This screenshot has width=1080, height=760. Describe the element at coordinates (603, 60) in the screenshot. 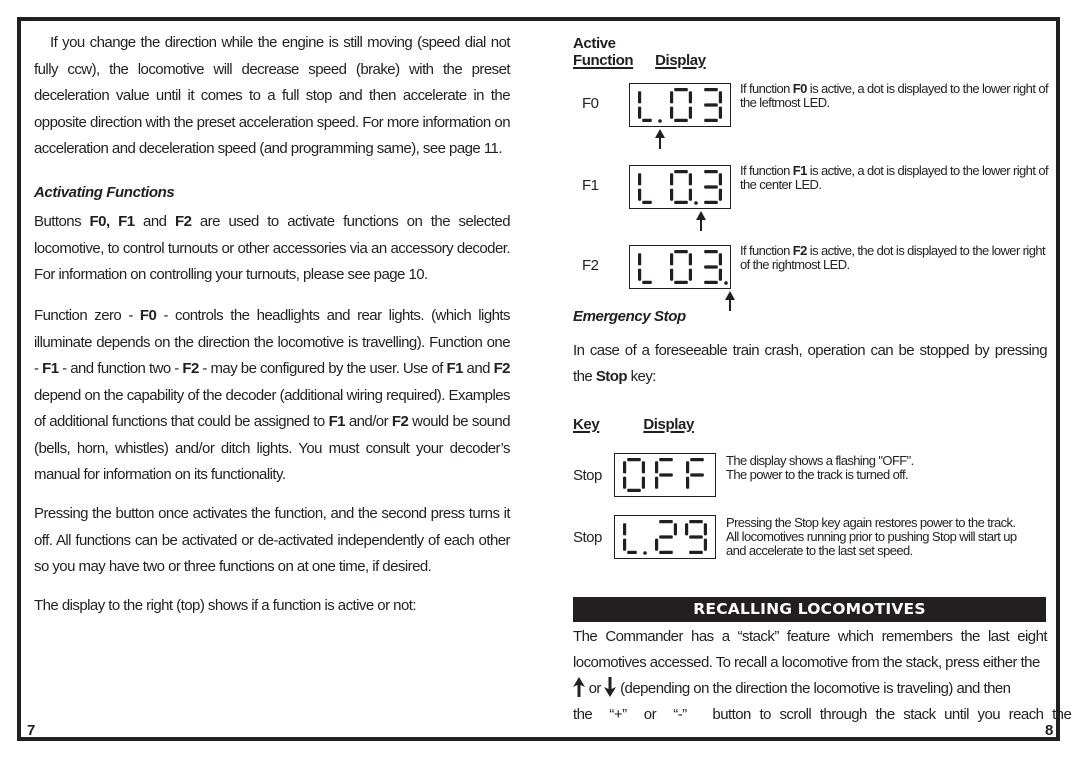

I see `header-function: Function` at that location.